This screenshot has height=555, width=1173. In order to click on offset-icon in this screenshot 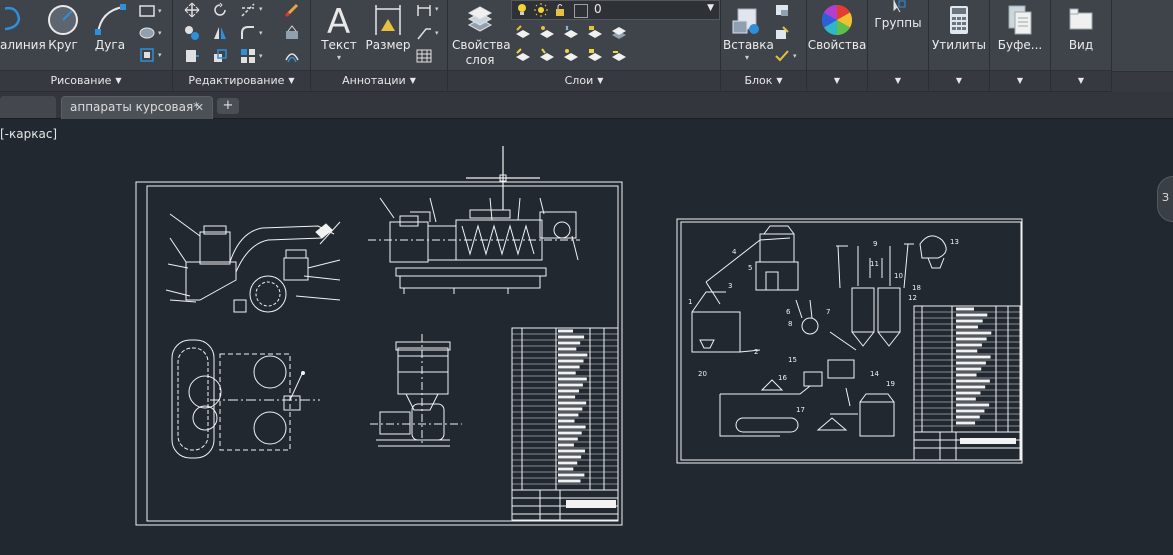, I will do `click(292, 56)`.